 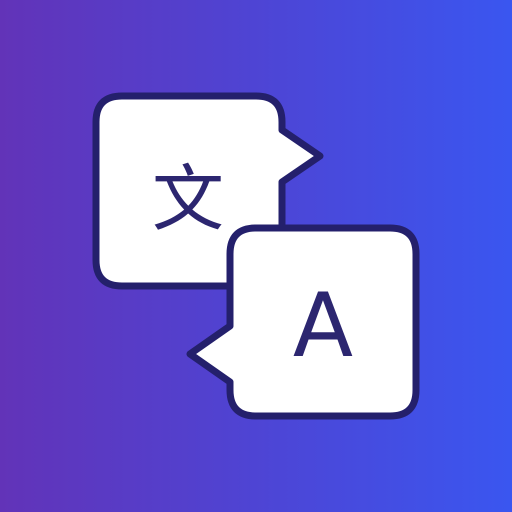 I want to click on source-glyph: 文, so click(x=188, y=199).